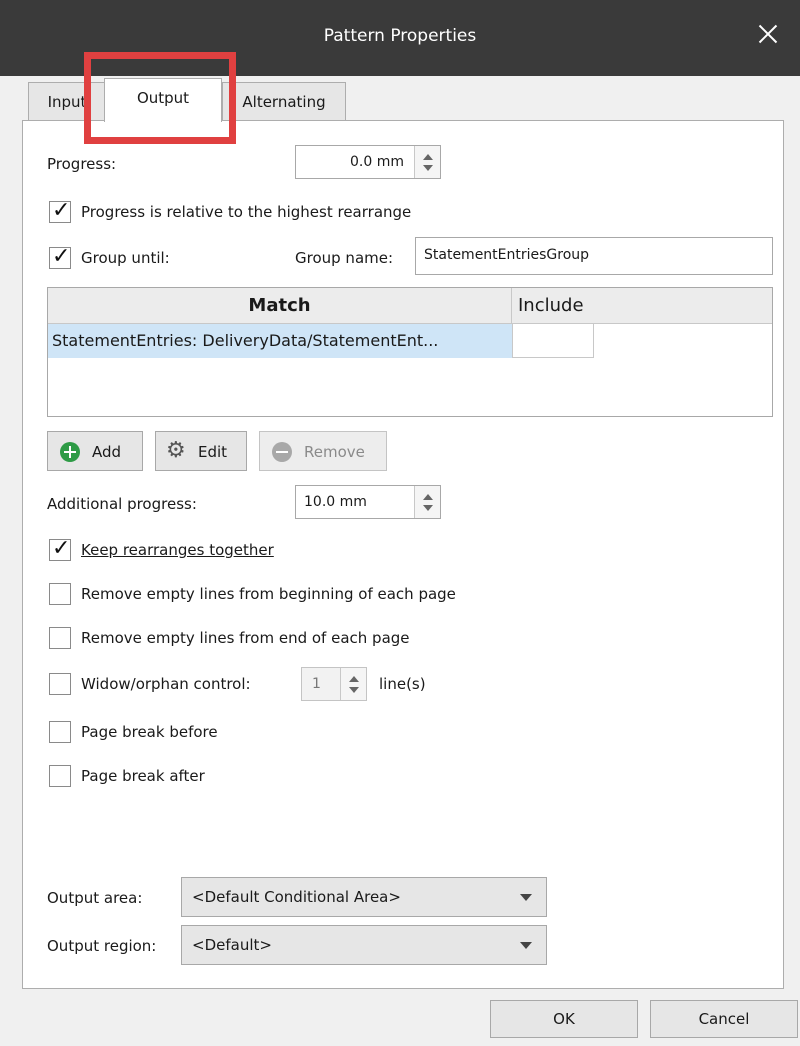 Image resolution: width=800 pixels, height=1046 pixels. Describe the element at coordinates (594, 256) in the screenshot. I see `group-name-input: StatementEntriesGroup` at that location.